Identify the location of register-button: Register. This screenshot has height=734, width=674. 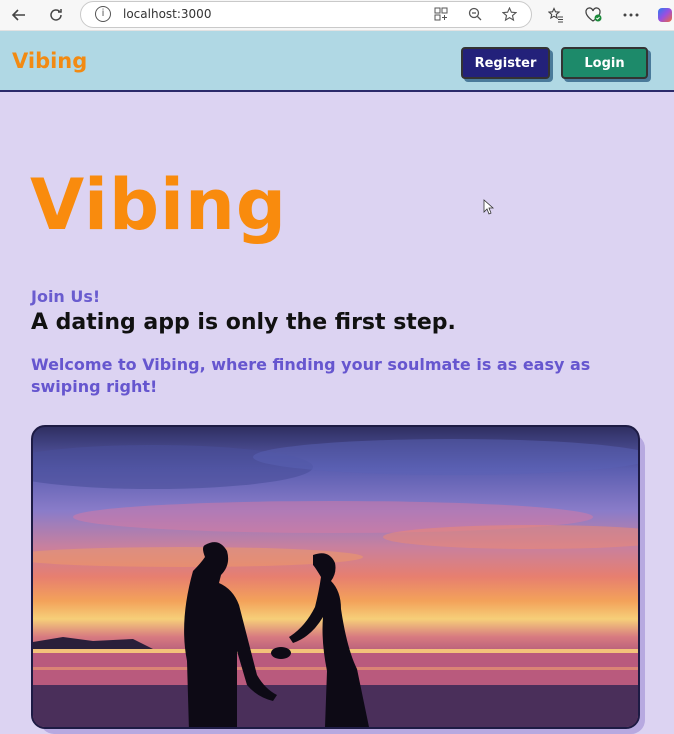
(505, 63).